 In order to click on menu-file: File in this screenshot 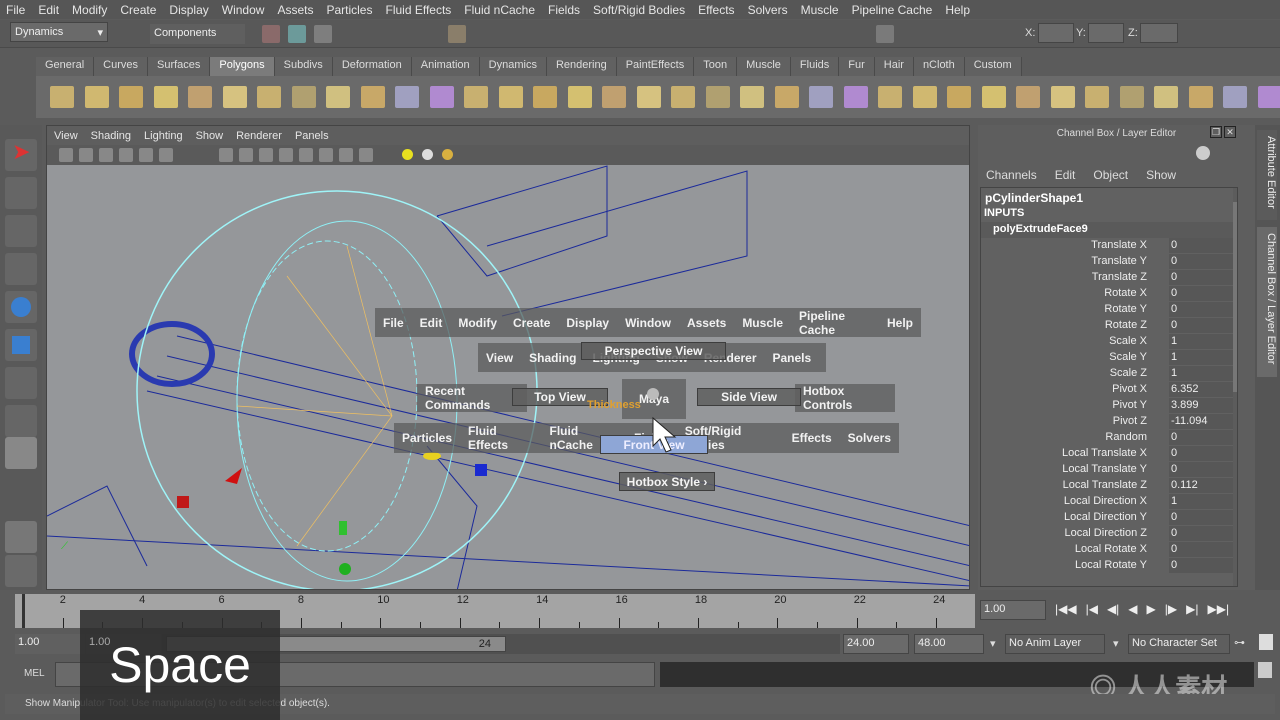, I will do `click(15, 10)`.